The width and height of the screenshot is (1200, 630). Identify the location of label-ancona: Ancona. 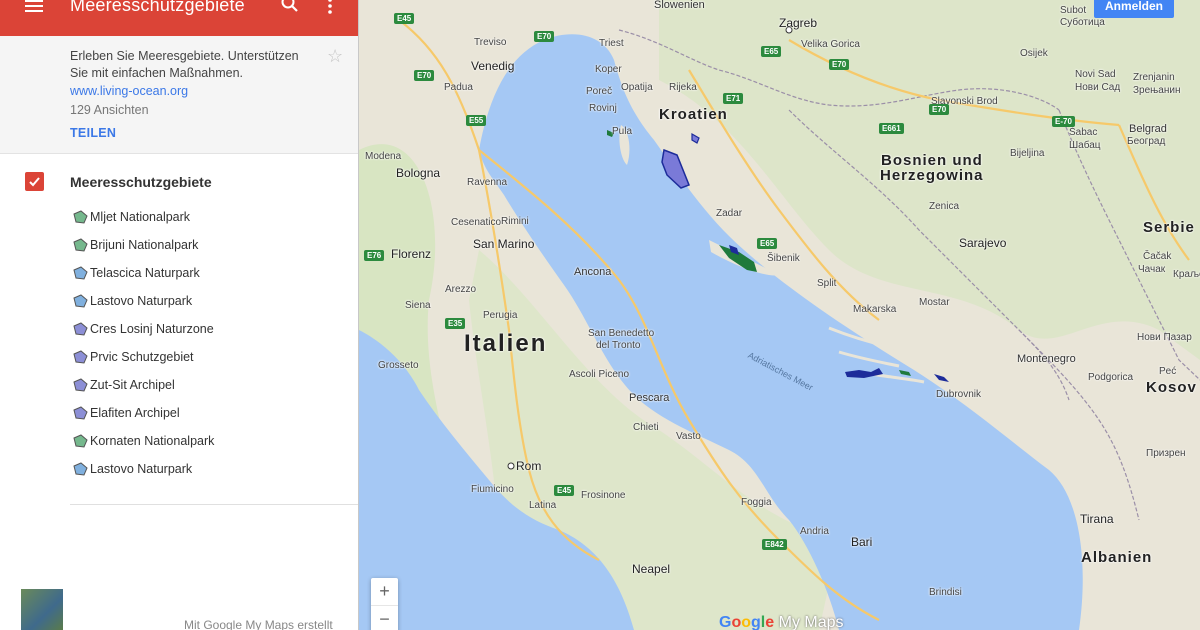
(593, 272).